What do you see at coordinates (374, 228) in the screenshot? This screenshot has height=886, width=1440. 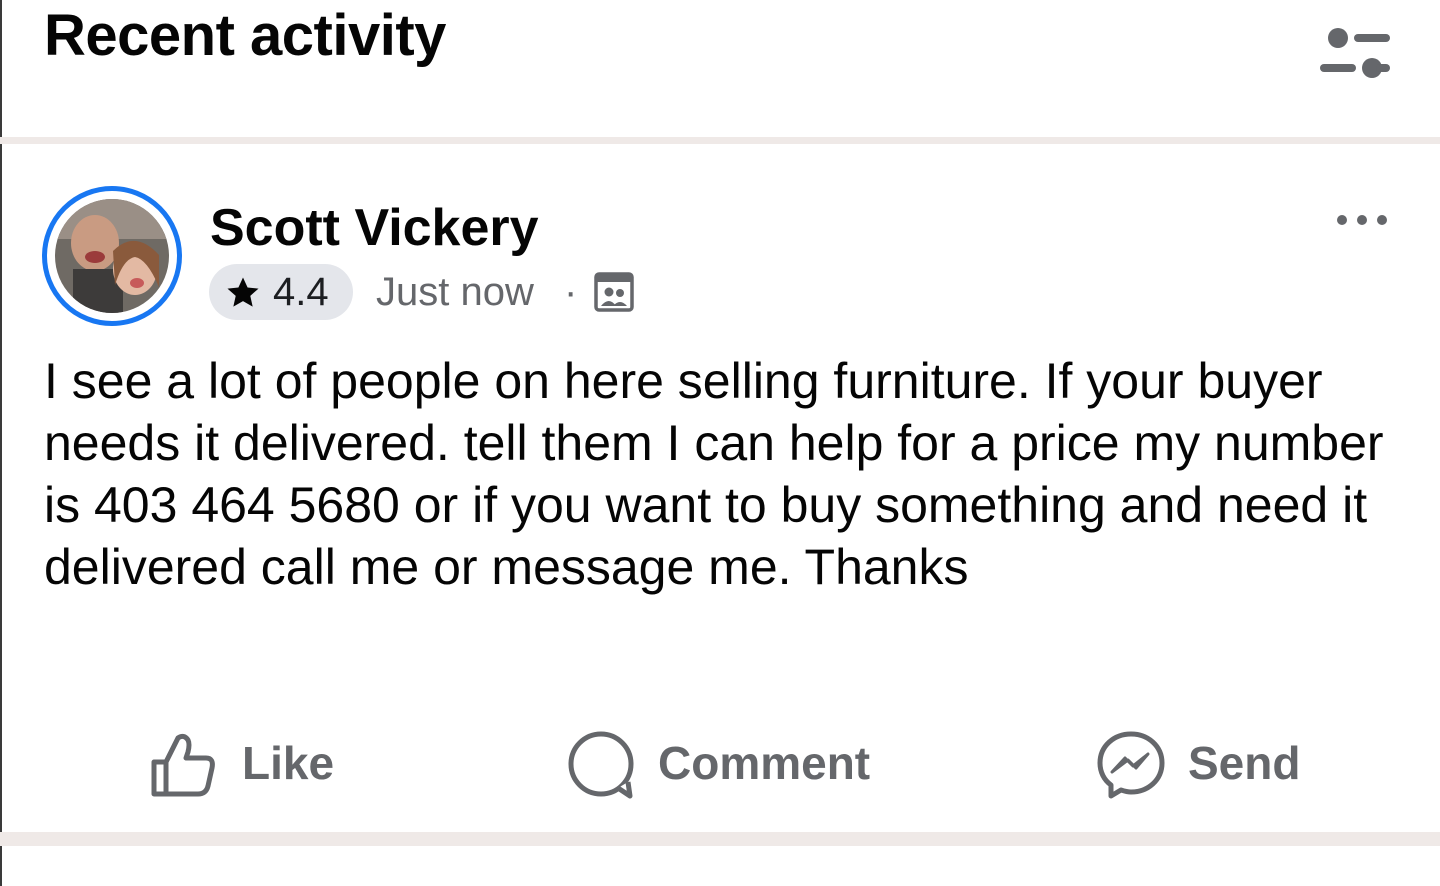 I see `author-name: Scott Vickery` at bounding box center [374, 228].